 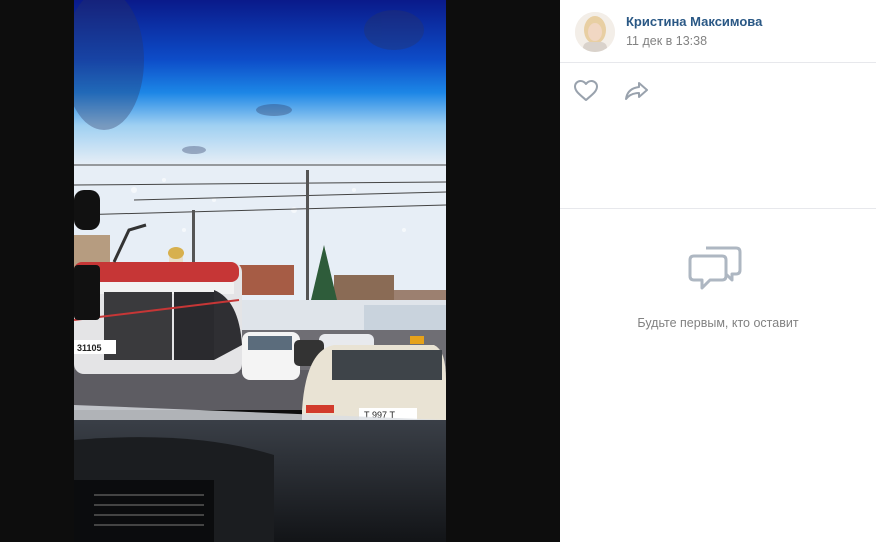 I want to click on post-date-link: 11 дек в 13:38, so click(x=666, y=41).